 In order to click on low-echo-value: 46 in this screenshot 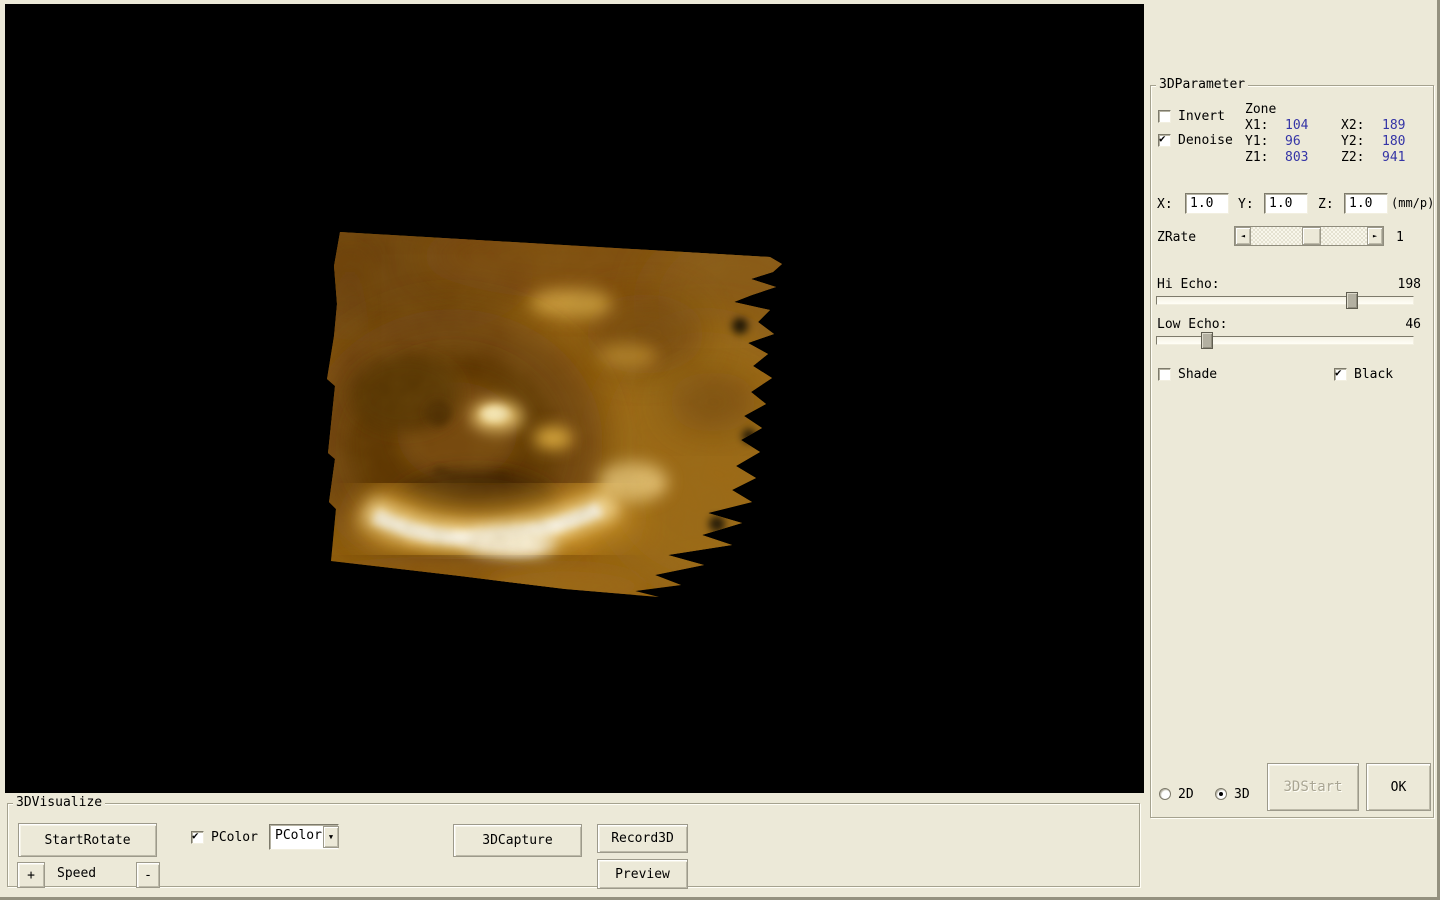, I will do `click(1413, 324)`.